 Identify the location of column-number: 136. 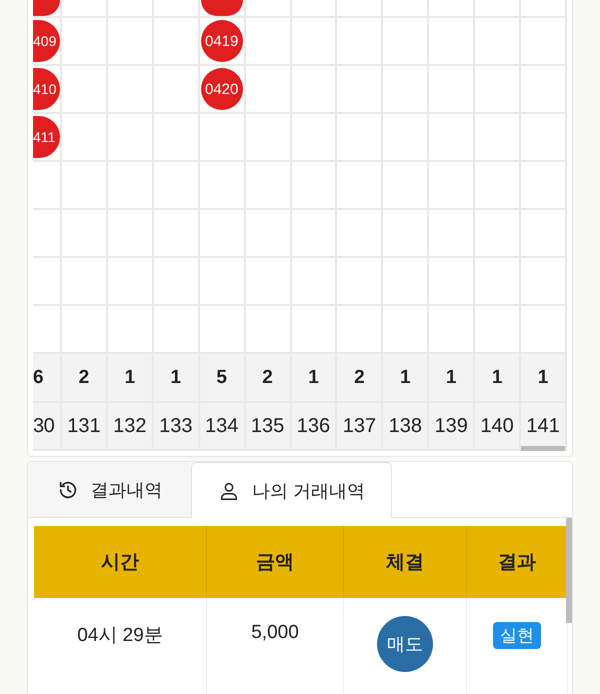
(314, 427).